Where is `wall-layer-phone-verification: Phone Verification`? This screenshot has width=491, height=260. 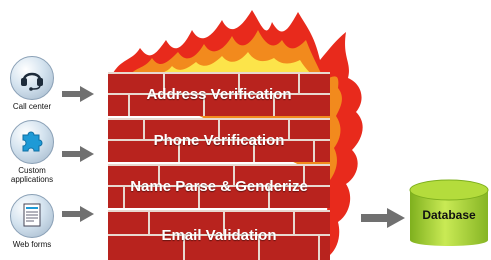 wall-layer-phone-verification: Phone Verification is located at coordinates (219, 140).